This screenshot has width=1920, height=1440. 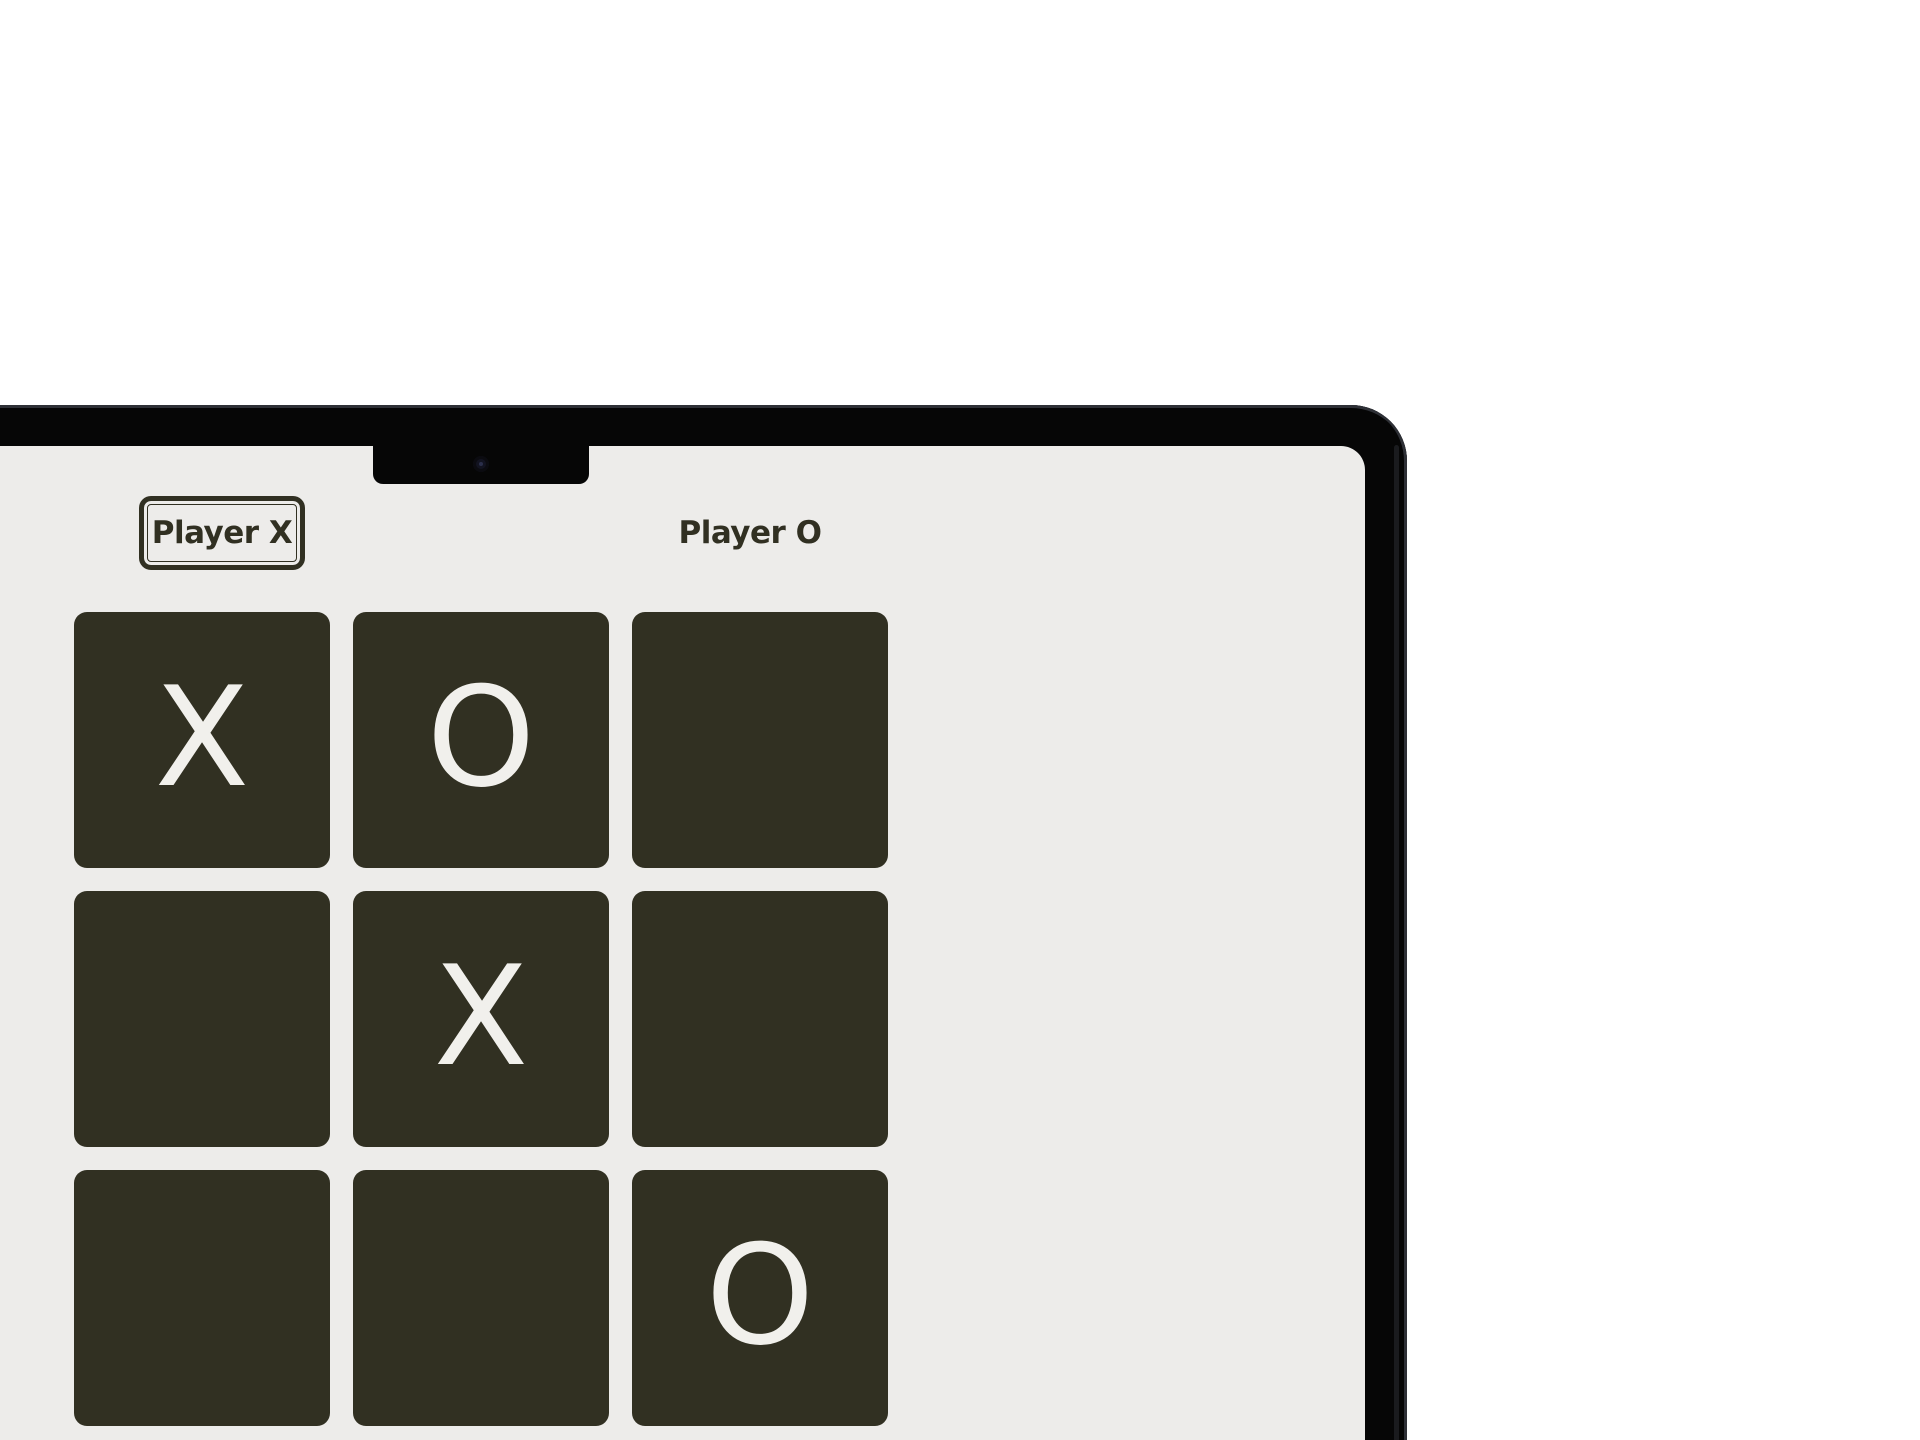 I want to click on camera-icon, so click(x=481, y=464).